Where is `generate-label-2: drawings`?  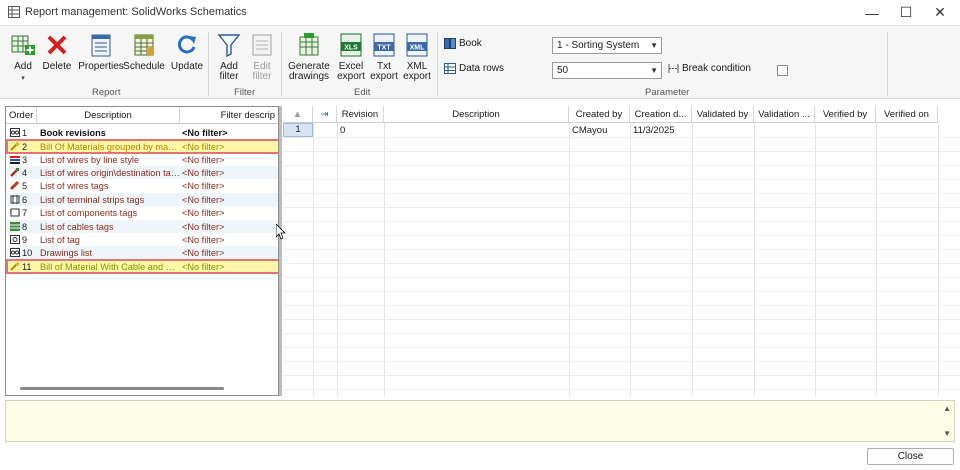 generate-label-2: drawings is located at coordinates (309, 76).